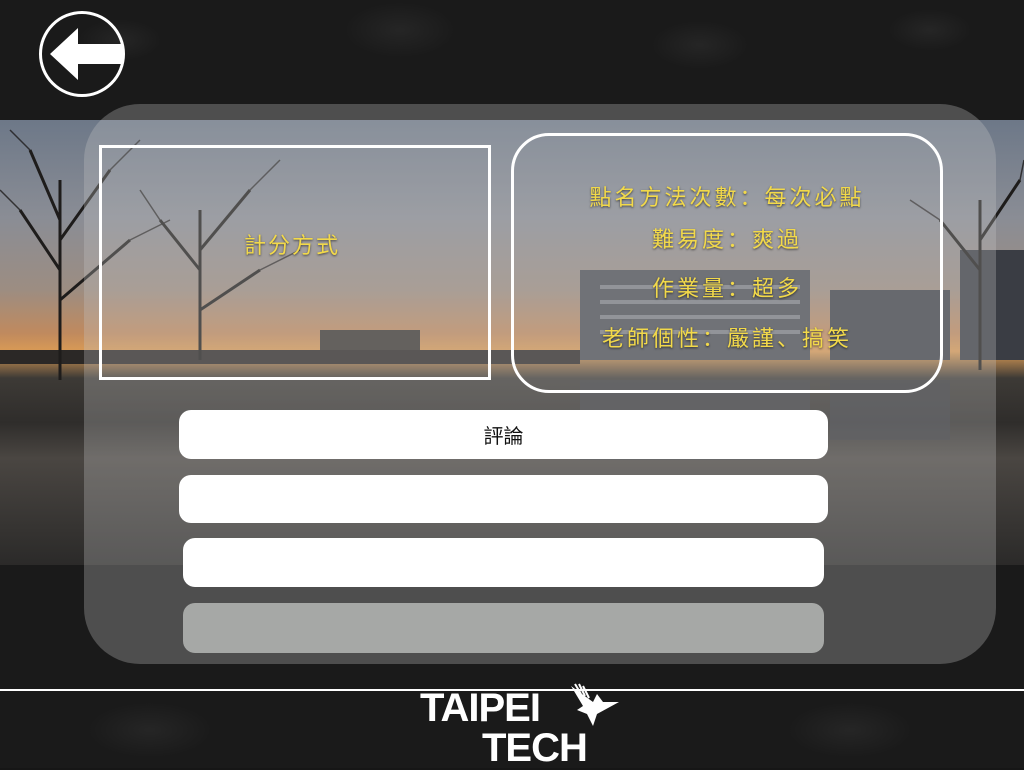 This screenshot has height=770, width=1024. I want to click on course-info-box, so click(727, 263).